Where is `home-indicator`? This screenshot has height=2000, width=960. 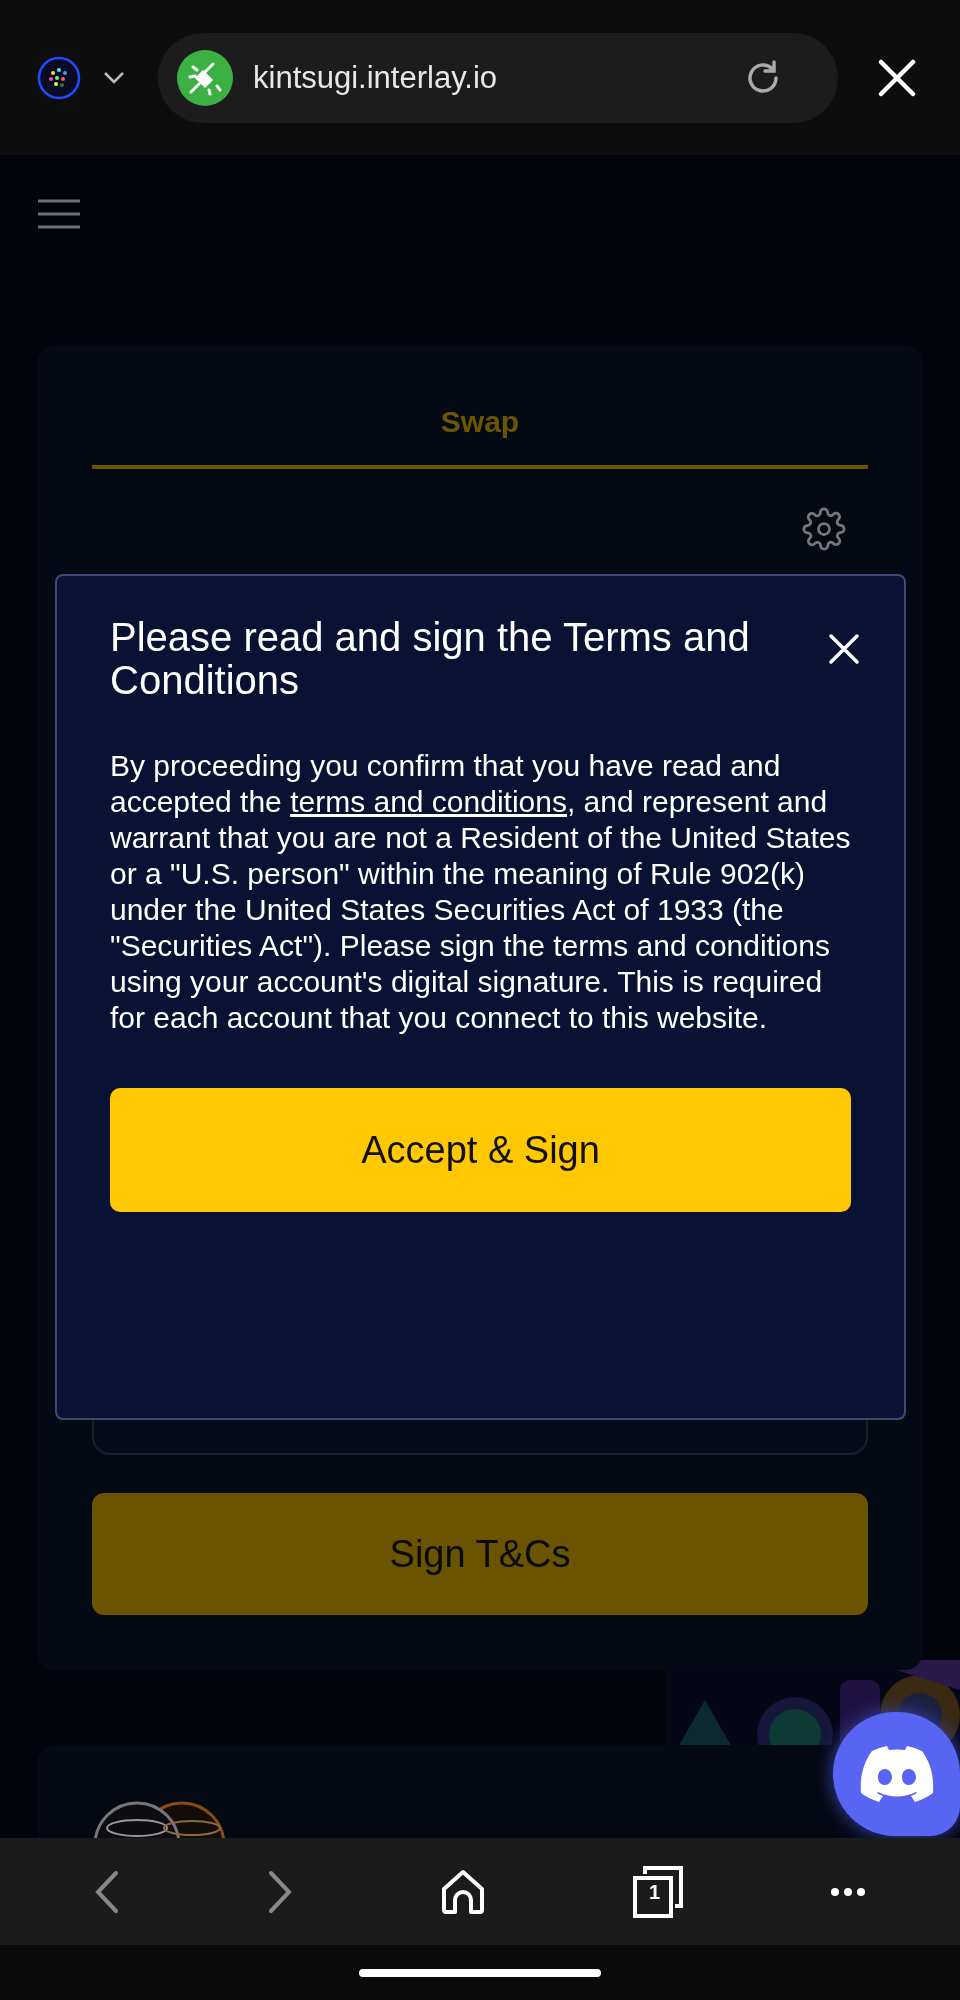 home-indicator is located at coordinates (480, 1972).